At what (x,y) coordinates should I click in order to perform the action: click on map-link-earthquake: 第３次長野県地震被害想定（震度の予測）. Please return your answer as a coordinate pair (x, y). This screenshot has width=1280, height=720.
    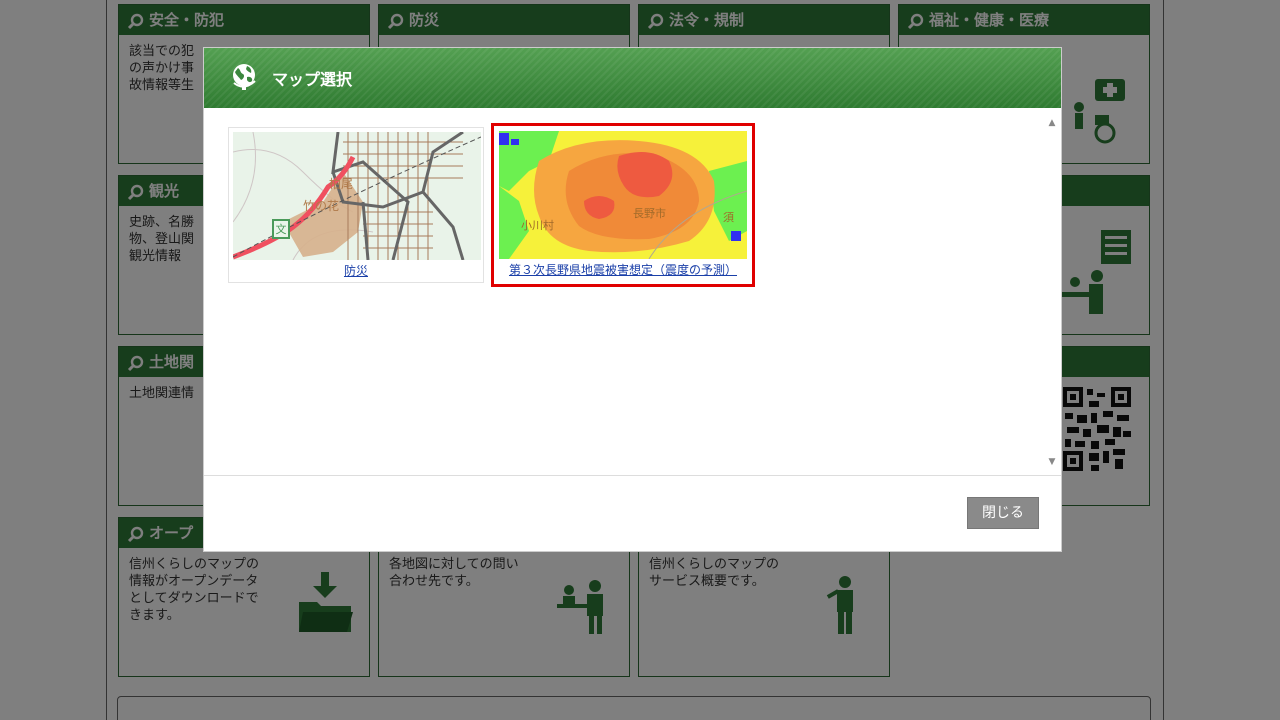
    Looking at the image, I should click on (623, 269).